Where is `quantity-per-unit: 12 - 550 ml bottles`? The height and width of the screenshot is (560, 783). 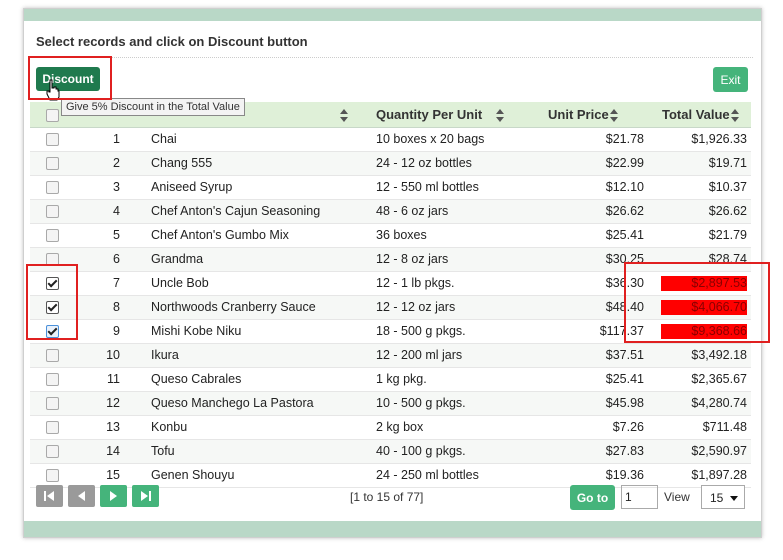
quantity-per-unit: 12 - 550 ml bottles is located at coordinates (427, 187).